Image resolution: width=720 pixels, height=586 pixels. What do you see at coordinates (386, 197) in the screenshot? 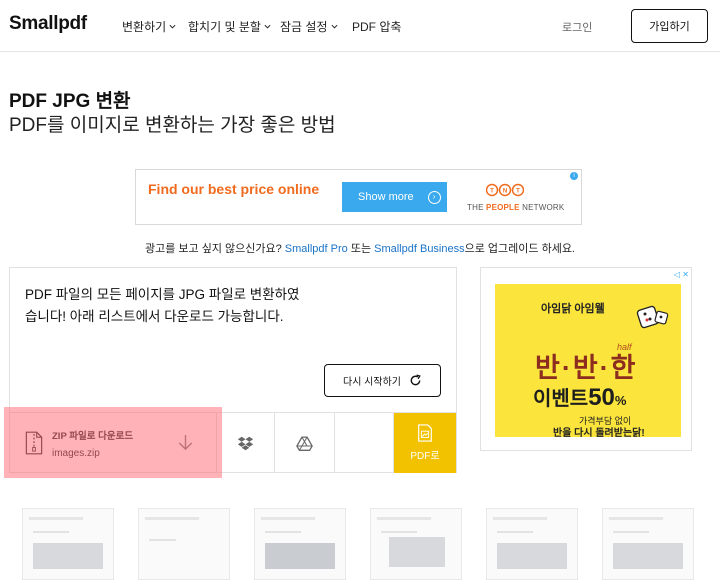
I see `ad-button-label: Show more` at bounding box center [386, 197].